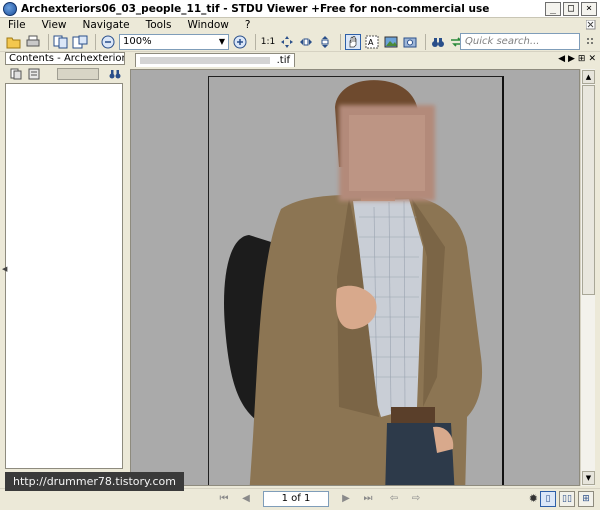 The image size is (600, 510). I want to click on previous-page-icon: ◀, so click(246, 499).